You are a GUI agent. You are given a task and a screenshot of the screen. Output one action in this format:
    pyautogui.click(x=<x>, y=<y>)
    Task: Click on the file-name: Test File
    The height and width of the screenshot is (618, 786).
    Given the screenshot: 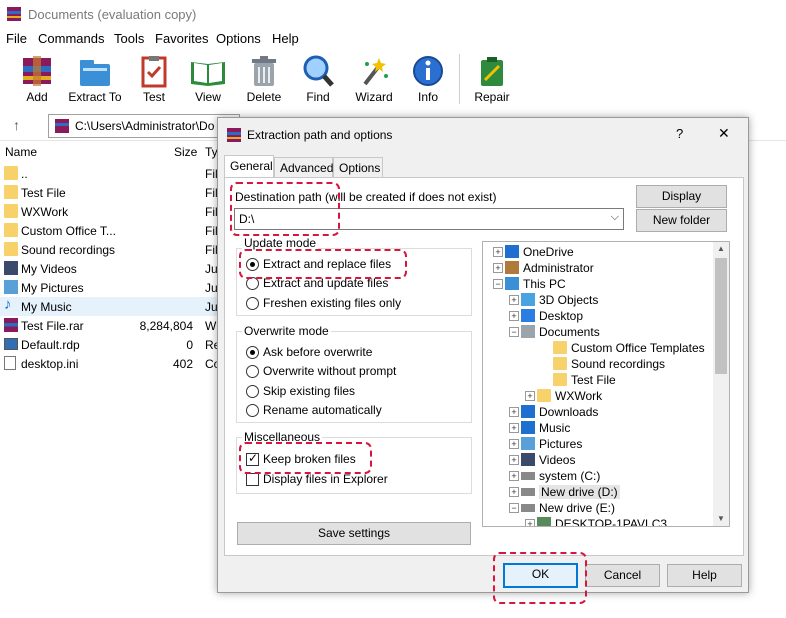 What is the action you would take?
    pyautogui.click(x=43, y=193)
    